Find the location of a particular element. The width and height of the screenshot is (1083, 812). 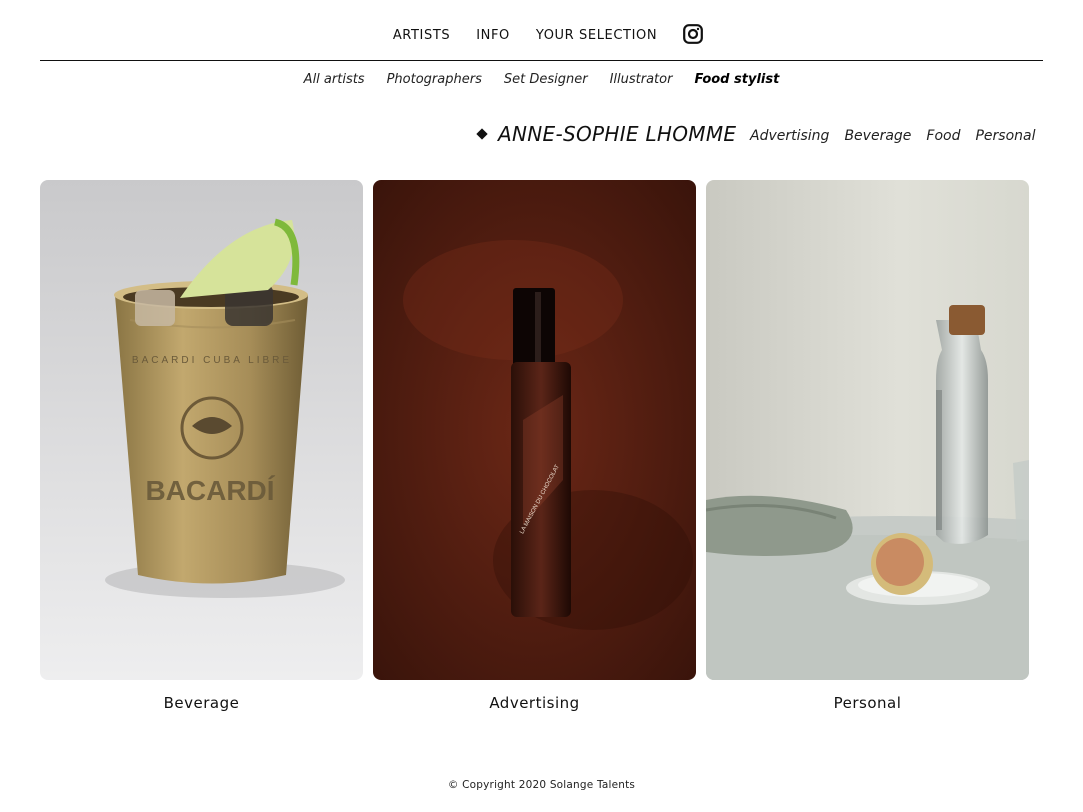

filter-all-artists: All artists is located at coordinates (334, 79).